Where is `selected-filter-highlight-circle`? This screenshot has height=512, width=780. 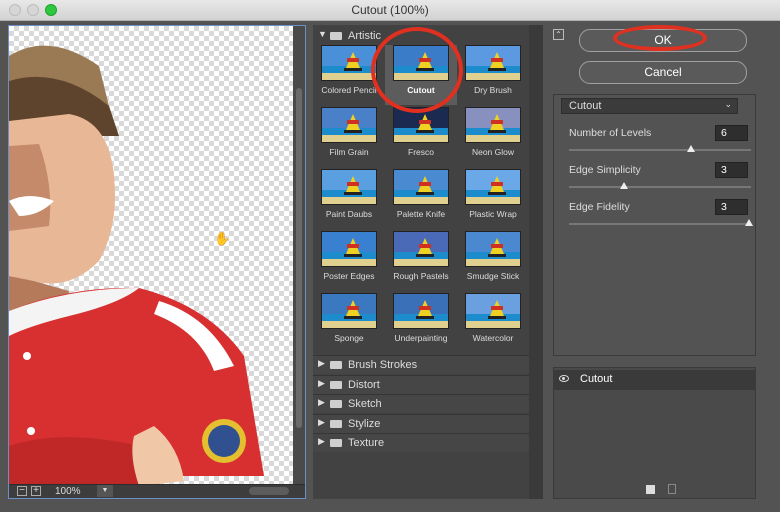 selected-filter-highlight-circle is located at coordinates (417, 70).